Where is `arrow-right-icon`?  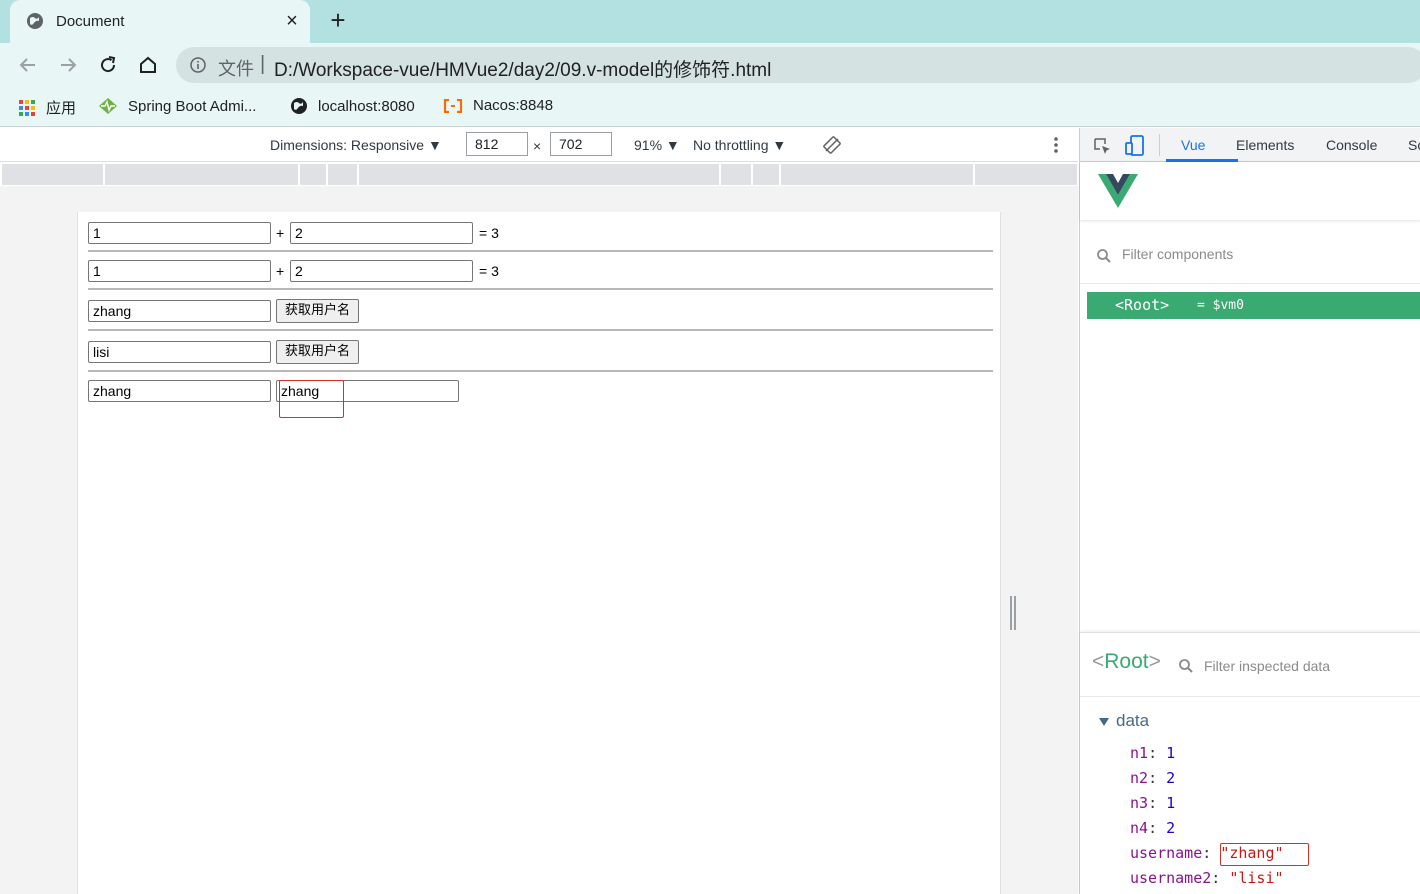 arrow-right-icon is located at coordinates (69, 65).